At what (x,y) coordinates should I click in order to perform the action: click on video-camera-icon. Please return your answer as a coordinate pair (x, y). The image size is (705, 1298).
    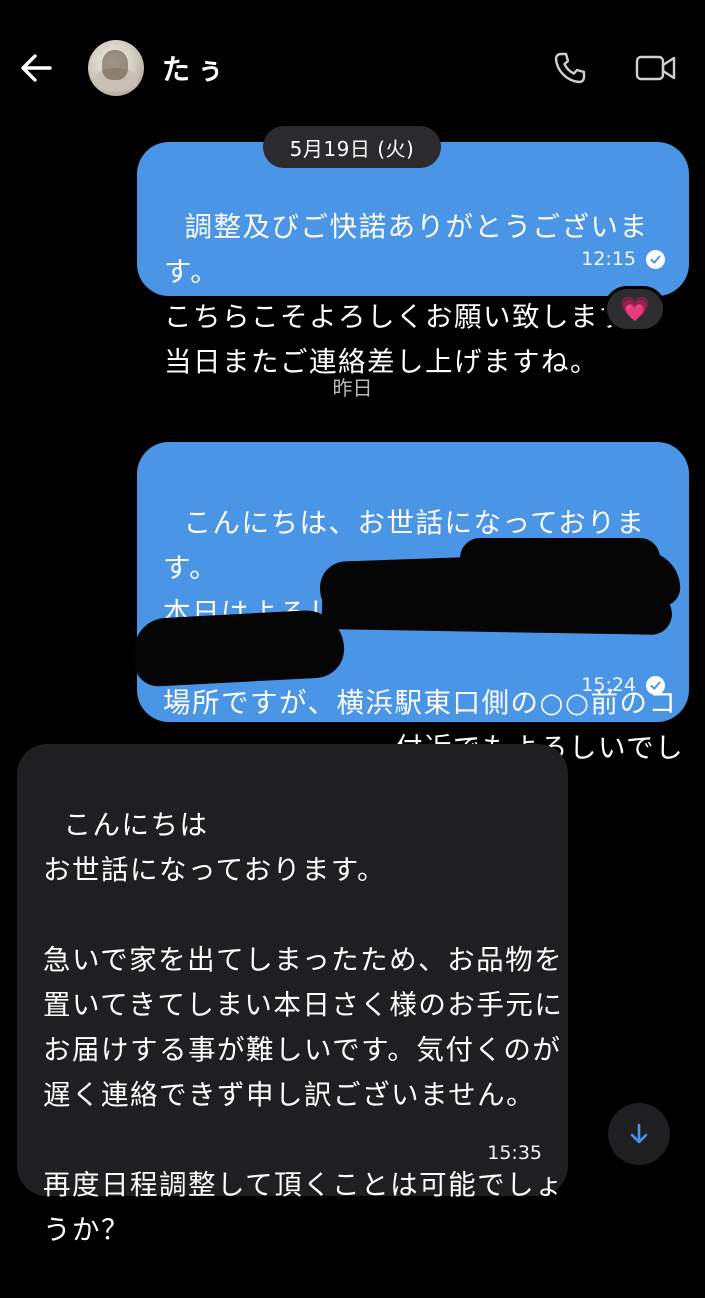
    Looking at the image, I should click on (655, 68).